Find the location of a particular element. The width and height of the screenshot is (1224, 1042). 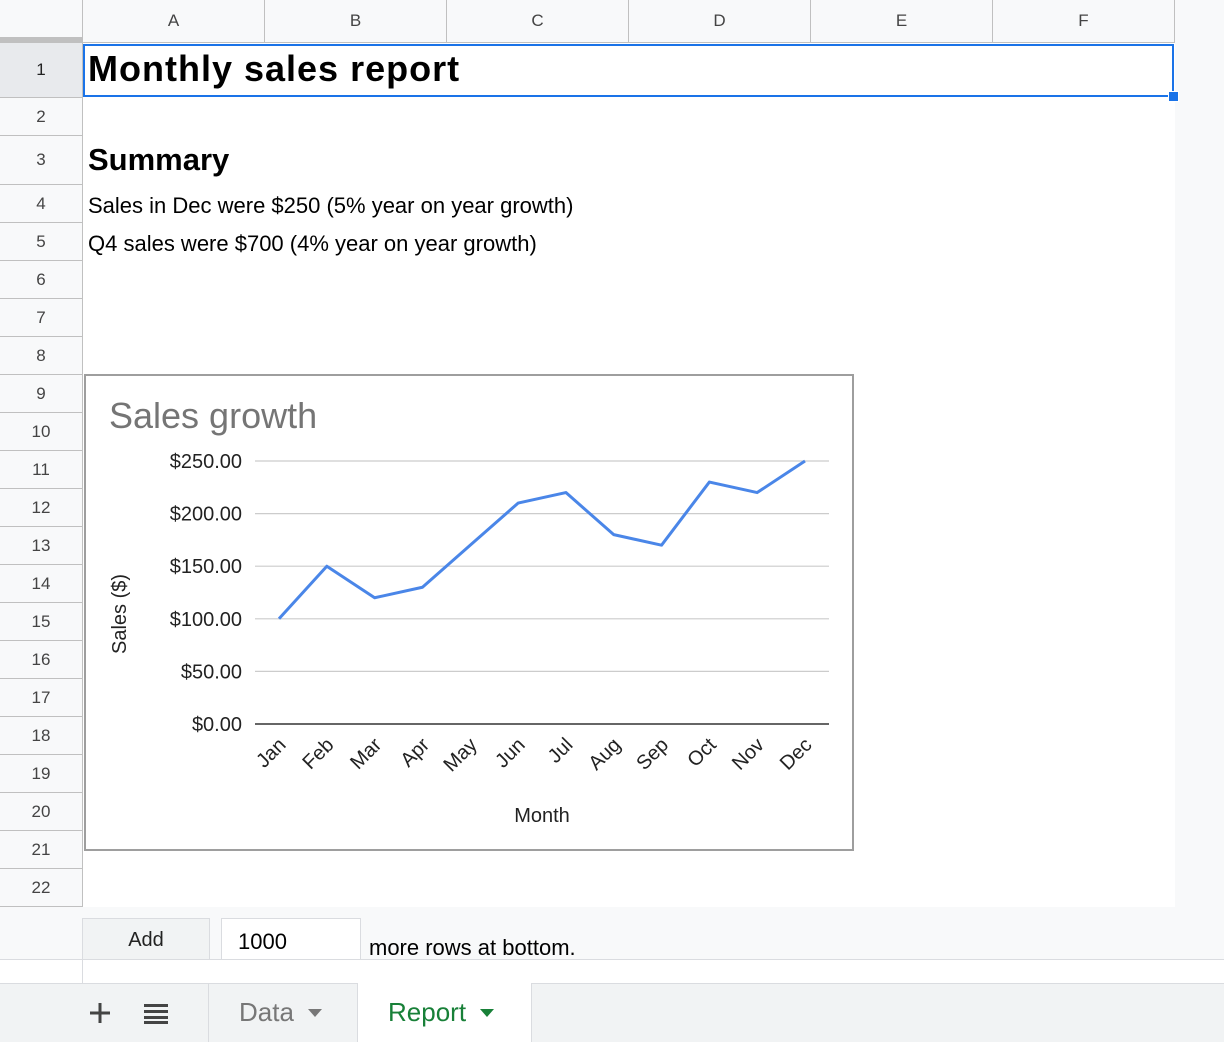

x-tick-label: Jan is located at coordinates (271, 753).